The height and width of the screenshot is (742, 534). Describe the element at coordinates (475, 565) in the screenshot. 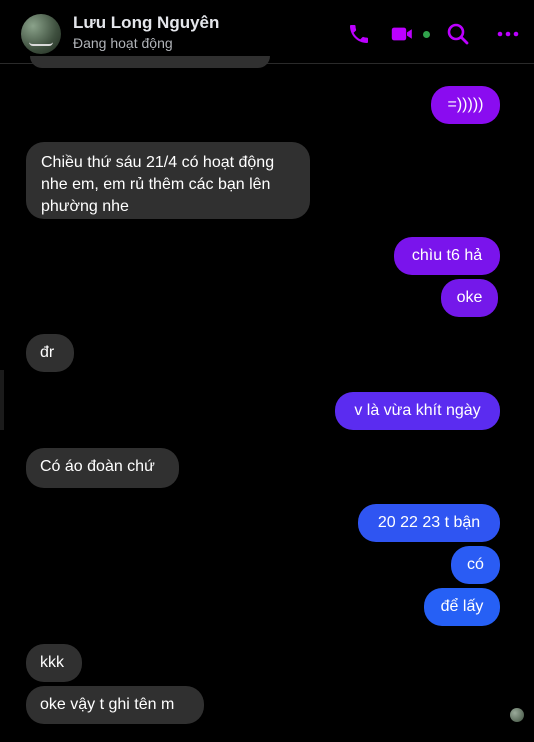

I see `outgoing-message: có` at that location.